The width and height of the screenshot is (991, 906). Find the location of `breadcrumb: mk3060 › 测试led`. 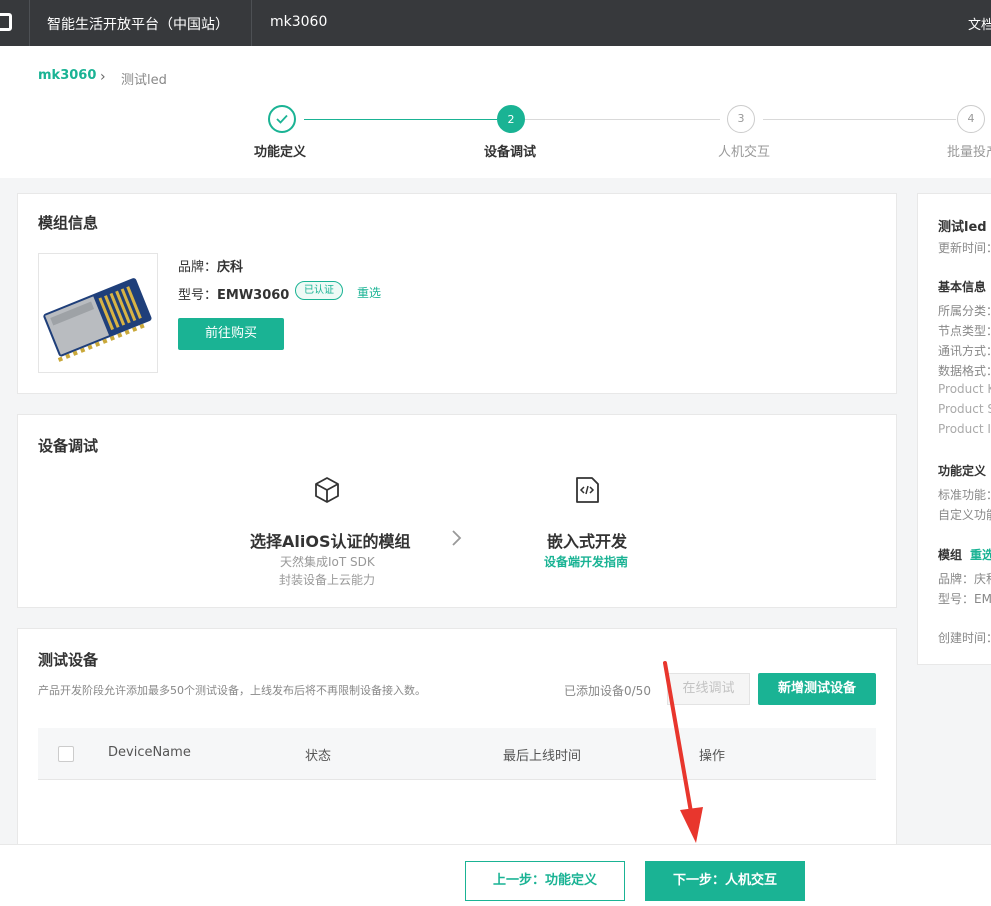

breadcrumb: mk3060 › 测试led is located at coordinates (102, 78).